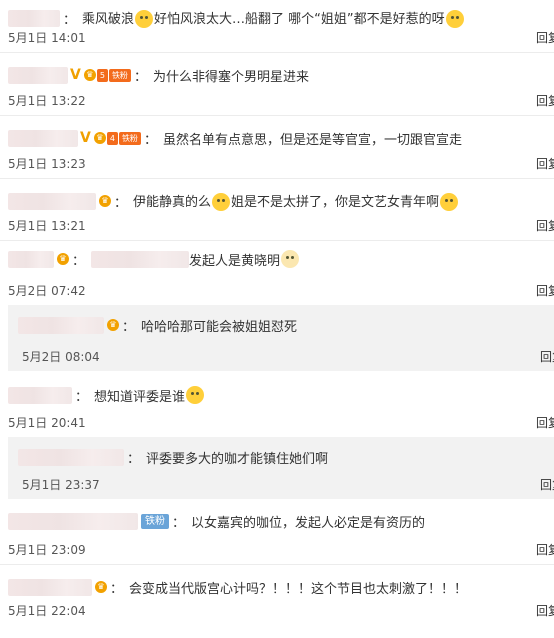  What do you see at coordinates (117, 138) in the screenshot?
I see `fan-level-badge: ♛ 4 铁粉` at bounding box center [117, 138].